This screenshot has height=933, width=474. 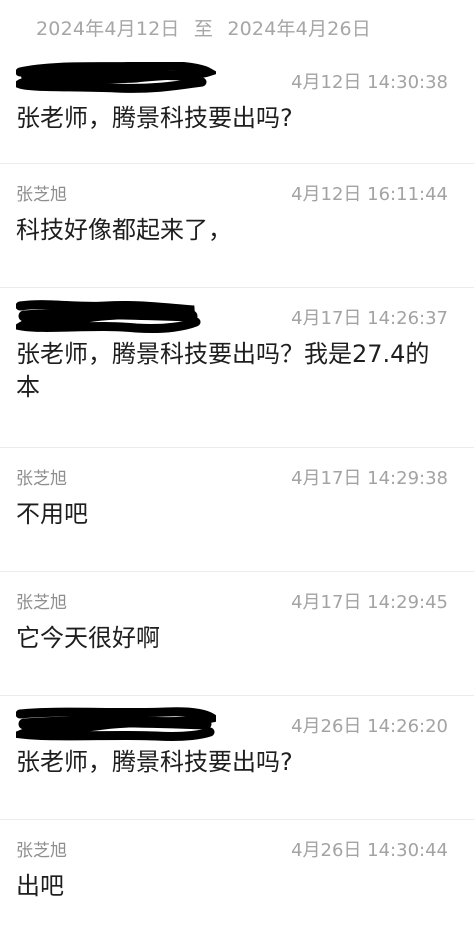 I want to click on message-meta: 4月12日 14:30:38, so click(x=232, y=78).